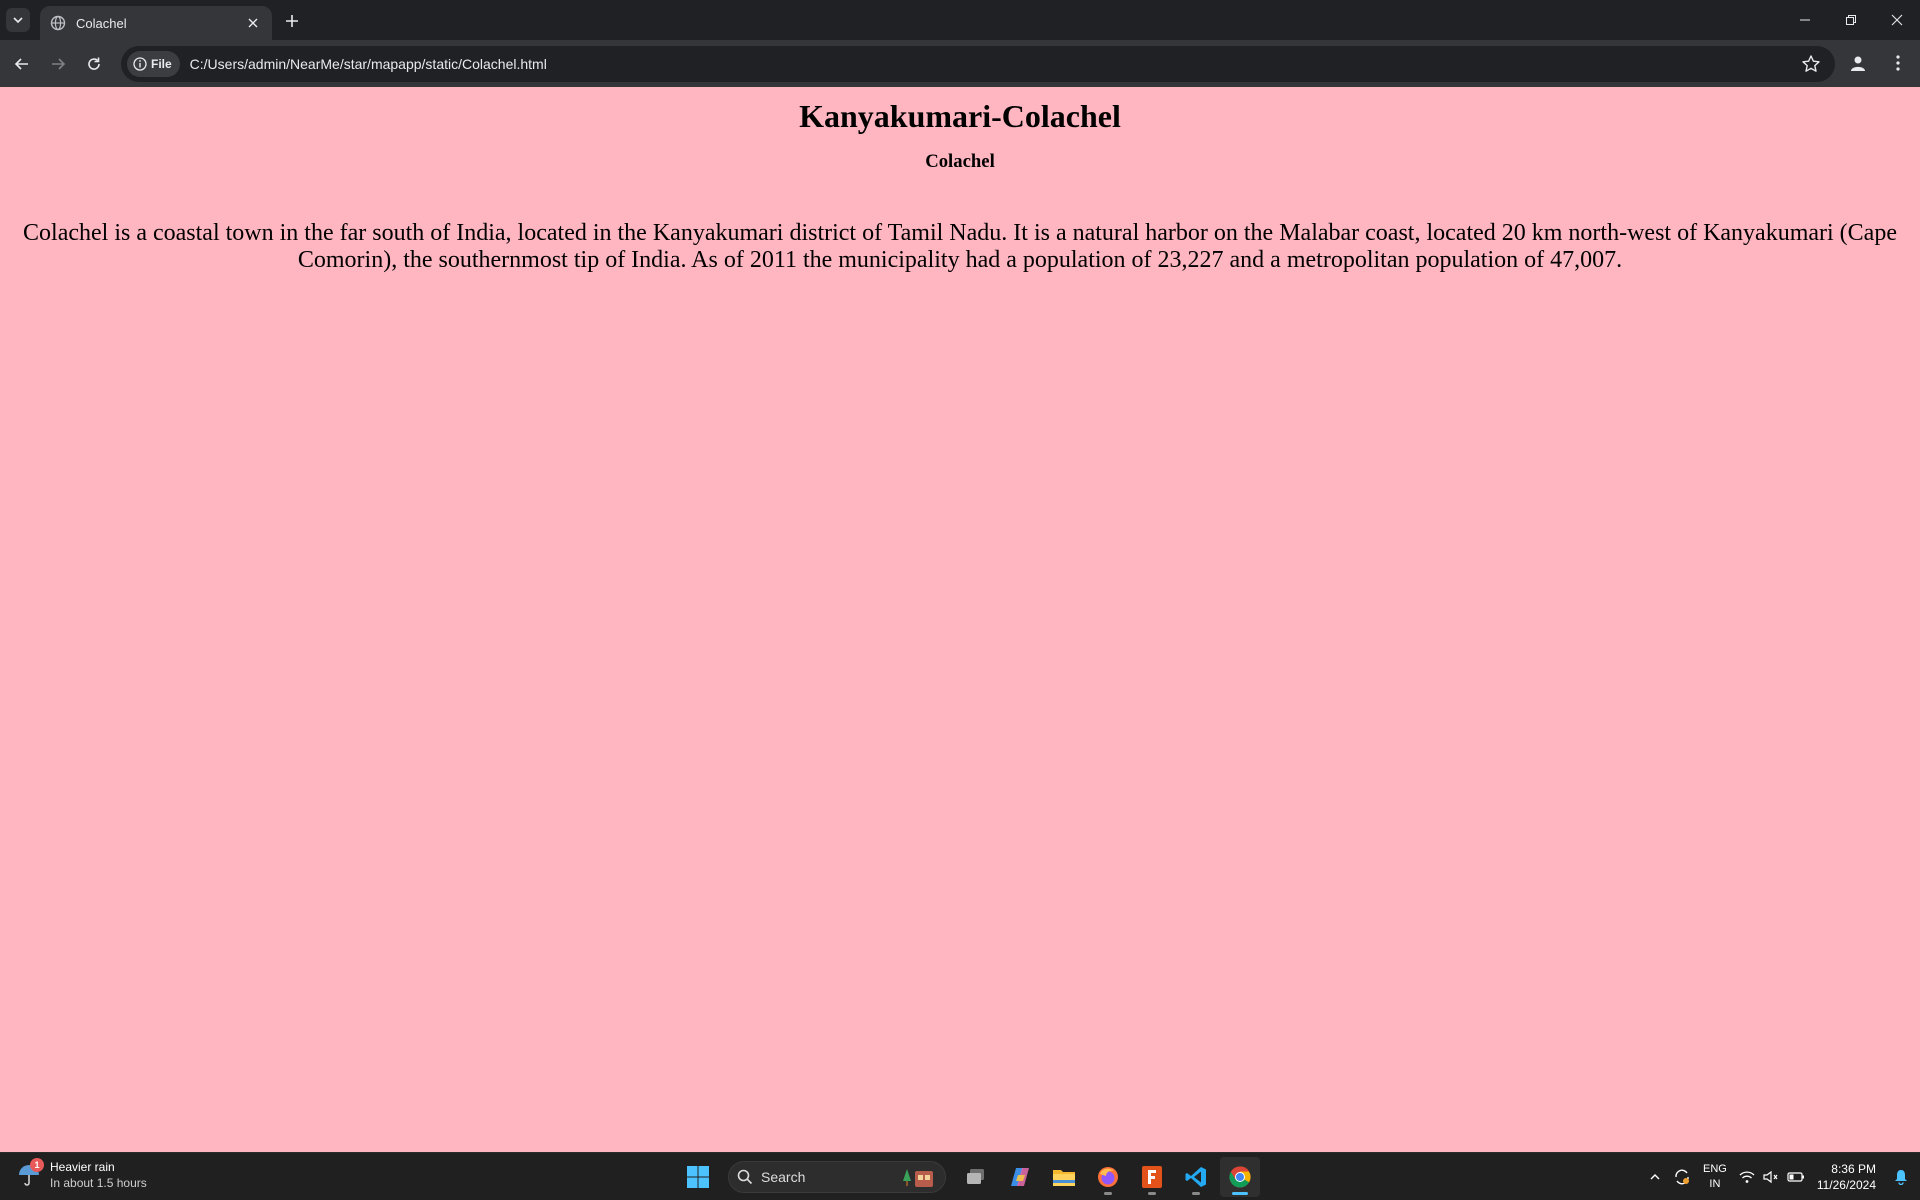  I want to click on forward-button, so click(58, 64).